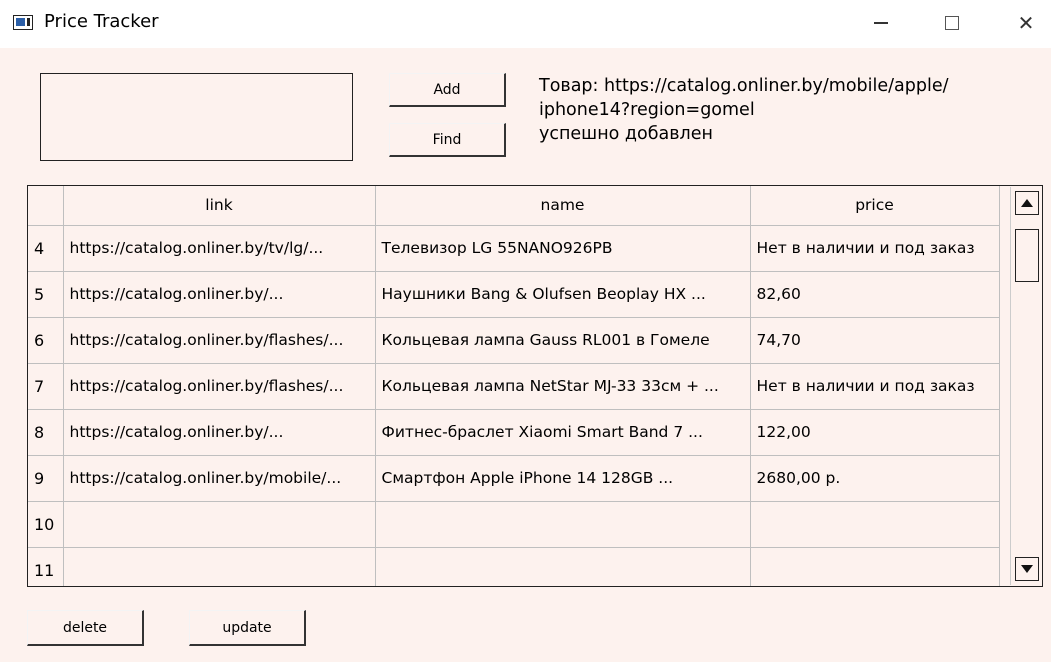 The image size is (1051, 662). Describe the element at coordinates (101, 21) in the screenshot. I see `window-title: Price Tracker` at that location.